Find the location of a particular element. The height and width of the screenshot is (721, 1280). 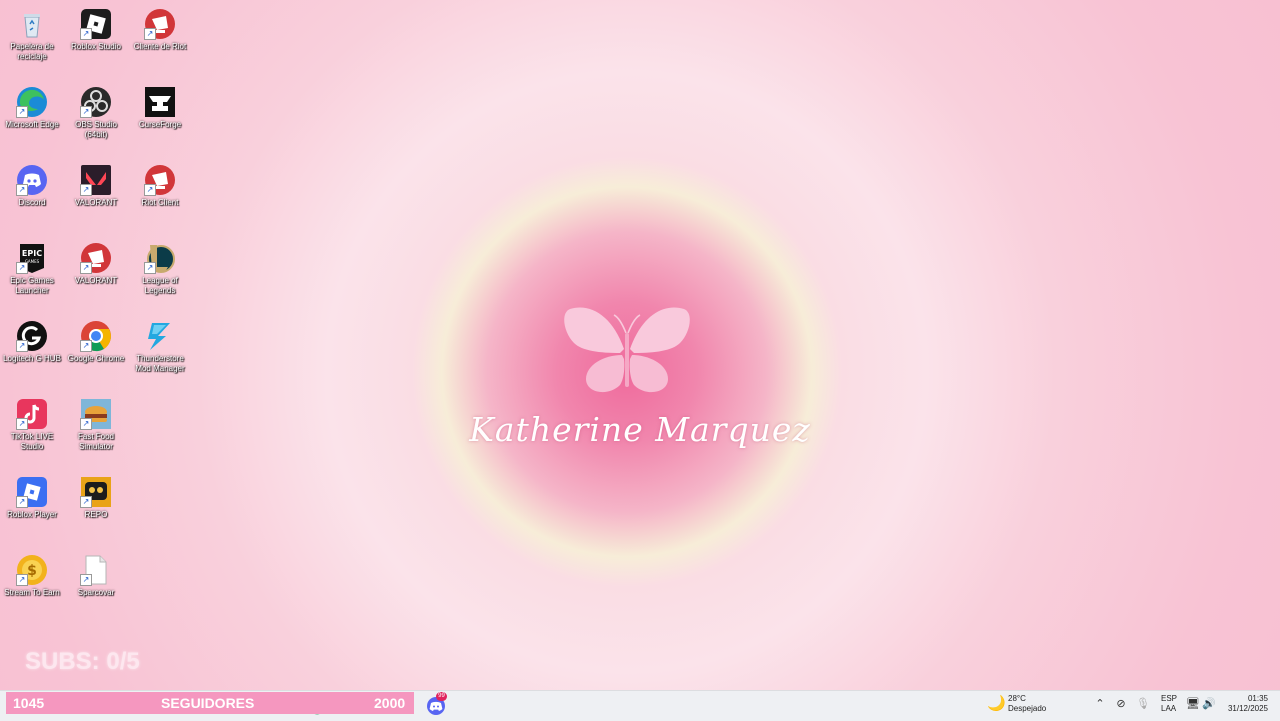

desktop-icon-label: Stream To Earn is located at coordinates (32, 592).